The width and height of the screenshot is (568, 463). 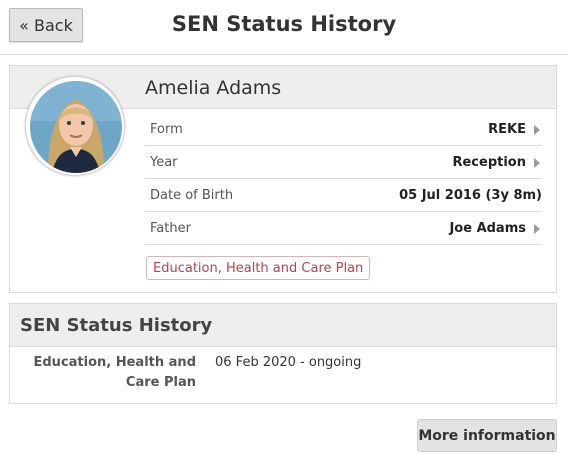 I want to click on page-title: SEN Status History, so click(x=284, y=24).